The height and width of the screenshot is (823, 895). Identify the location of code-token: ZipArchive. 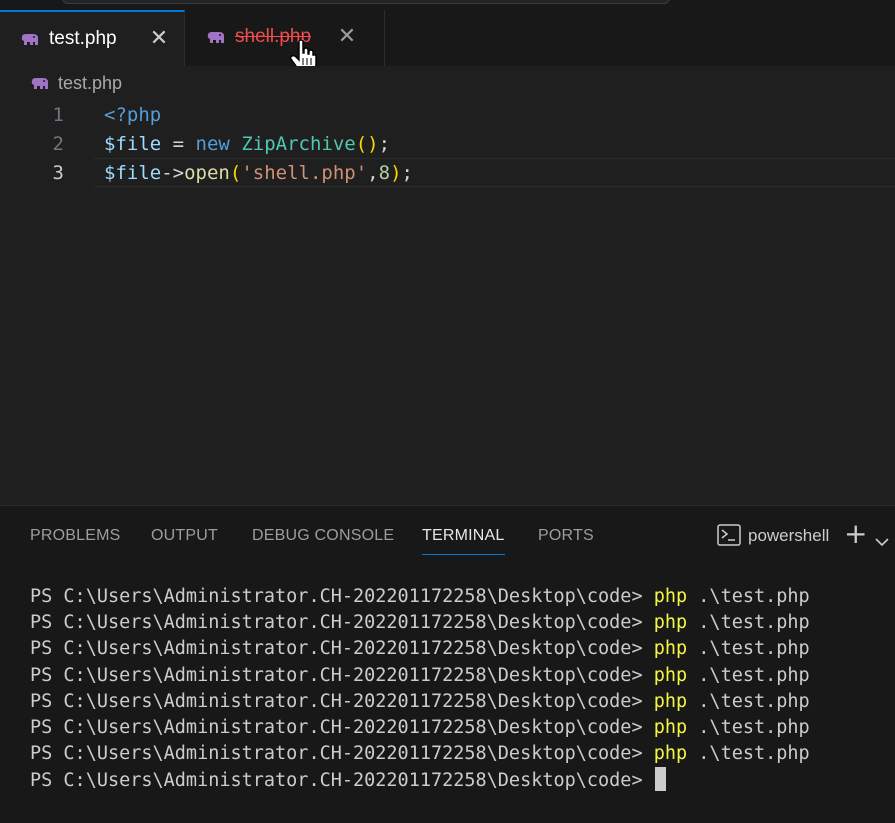
(298, 144).